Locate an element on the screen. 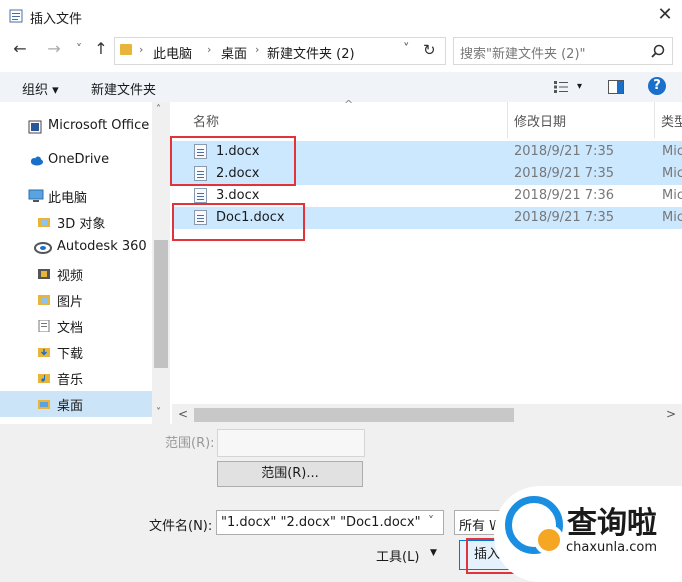 The image size is (682, 582). sidebar-item-3d-objects: 3D 对象 is located at coordinates (76, 222).